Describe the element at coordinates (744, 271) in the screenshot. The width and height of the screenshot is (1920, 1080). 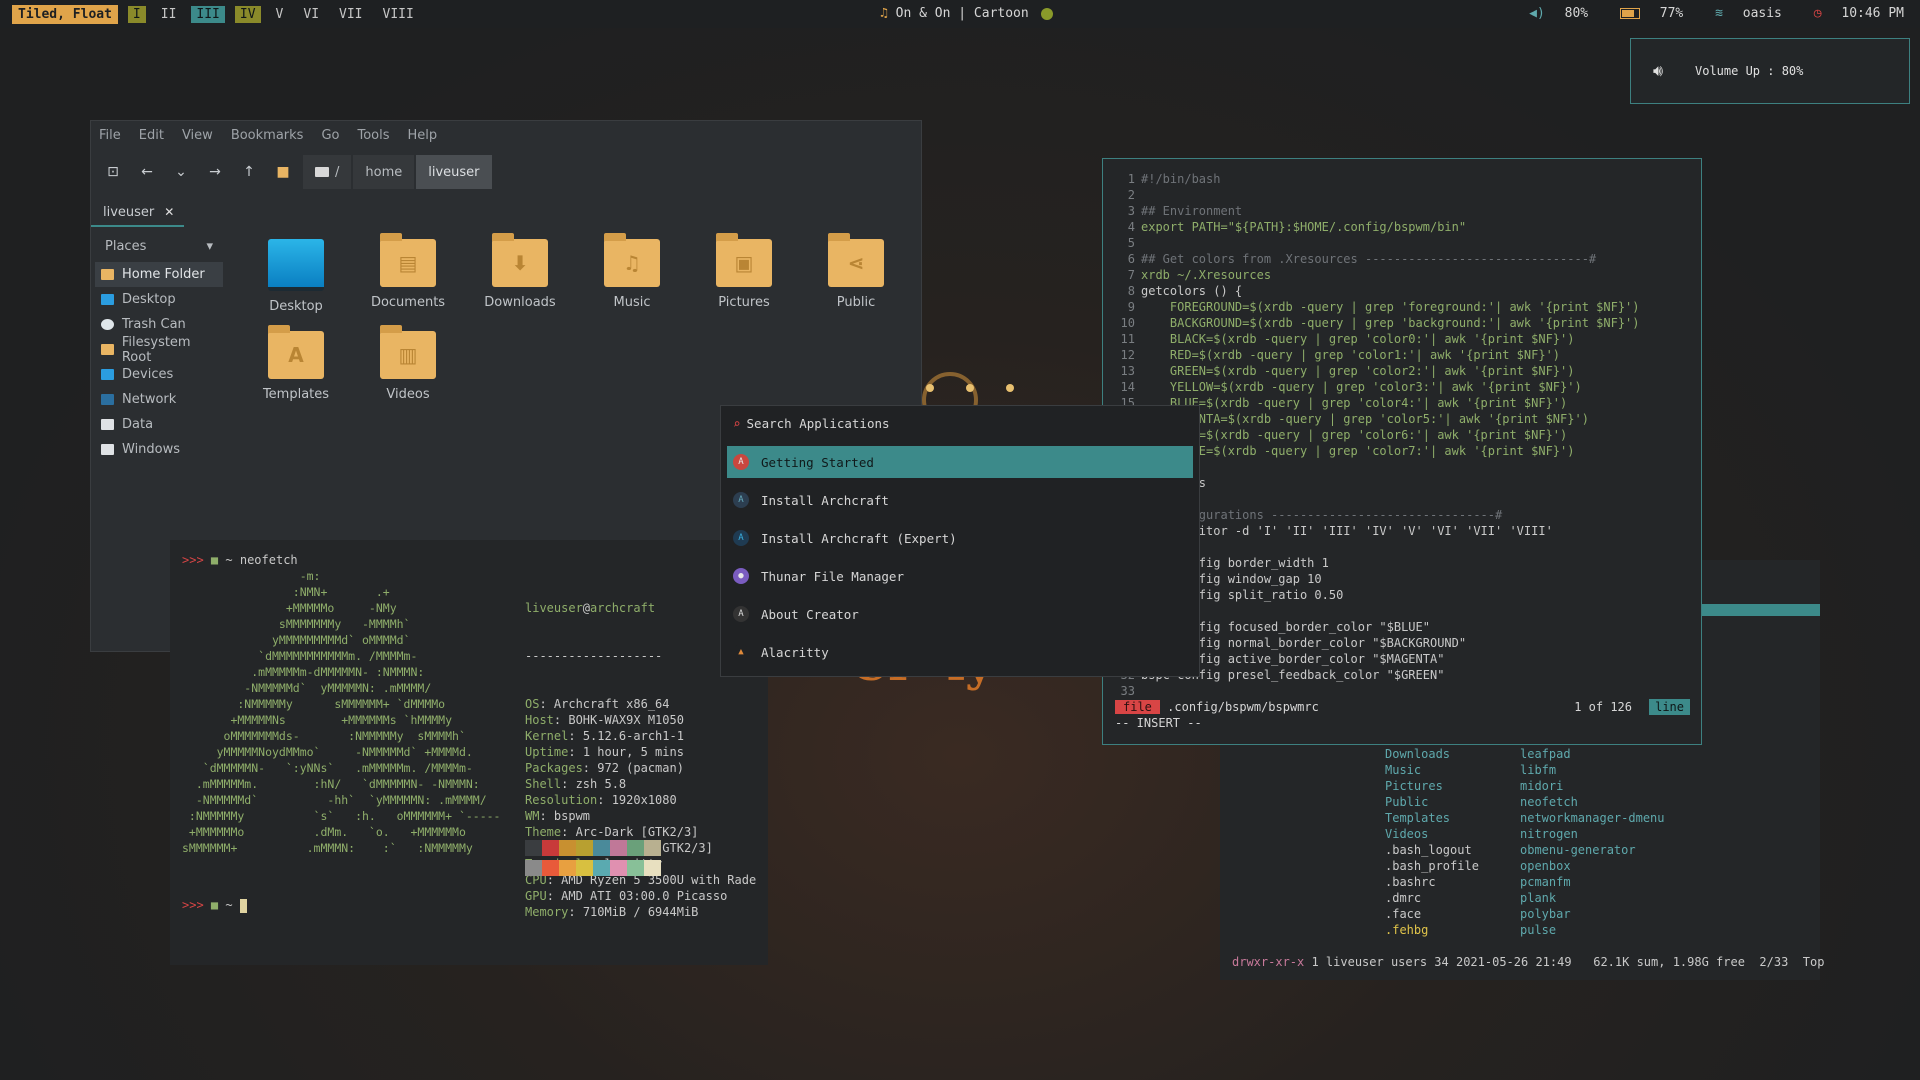
I see `file-item-pictures: ▣ Pictures` at that location.